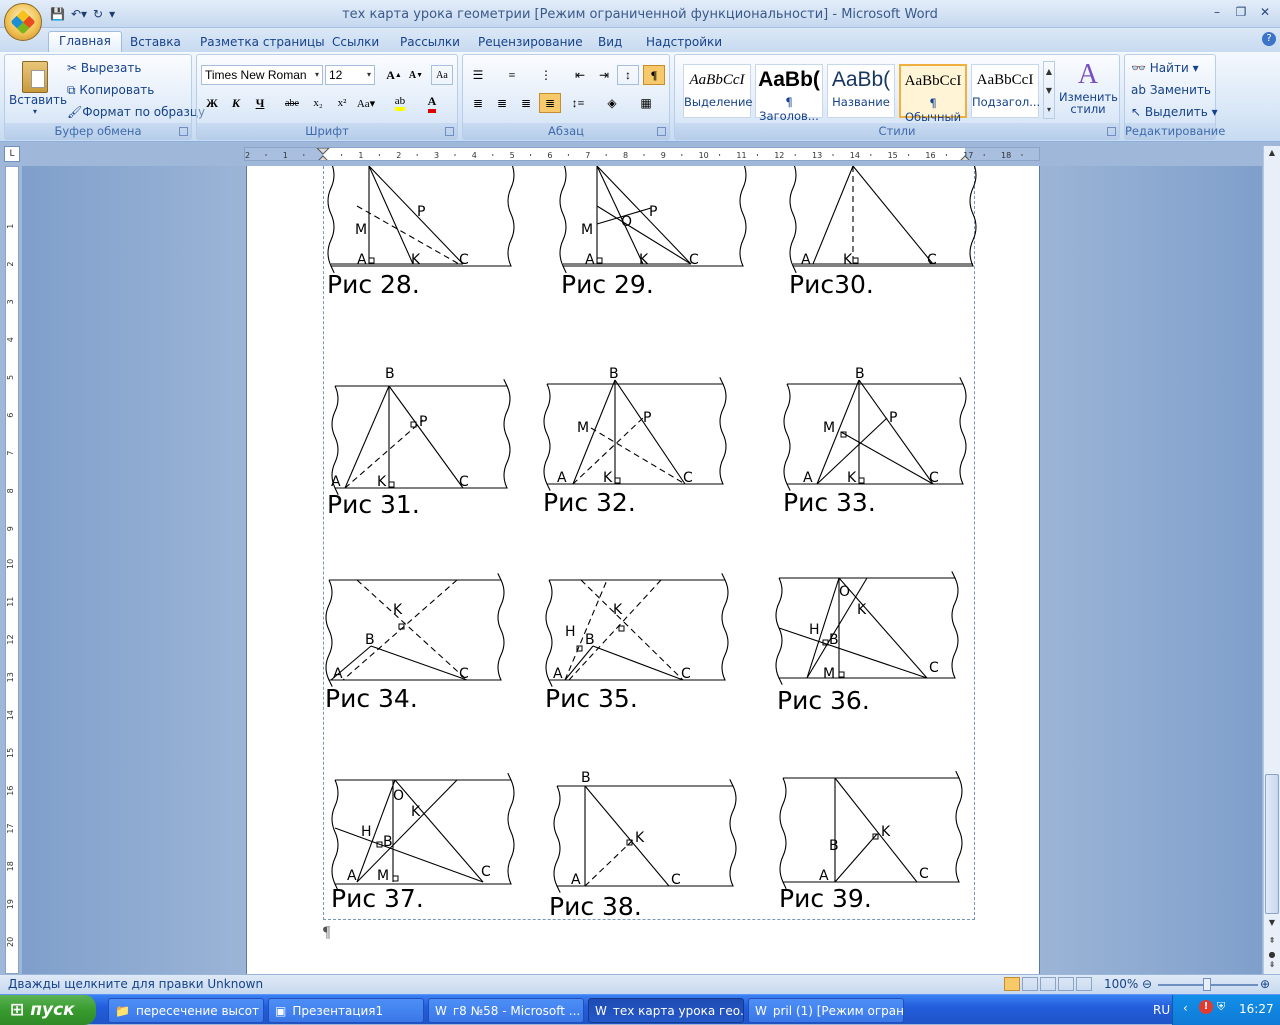 Image resolution: width=1280 pixels, height=1025 pixels. What do you see at coordinates (580, 75) in the screenshot?
I see `decrease-indent-button: ⇤` at bounding box center [580, 75].